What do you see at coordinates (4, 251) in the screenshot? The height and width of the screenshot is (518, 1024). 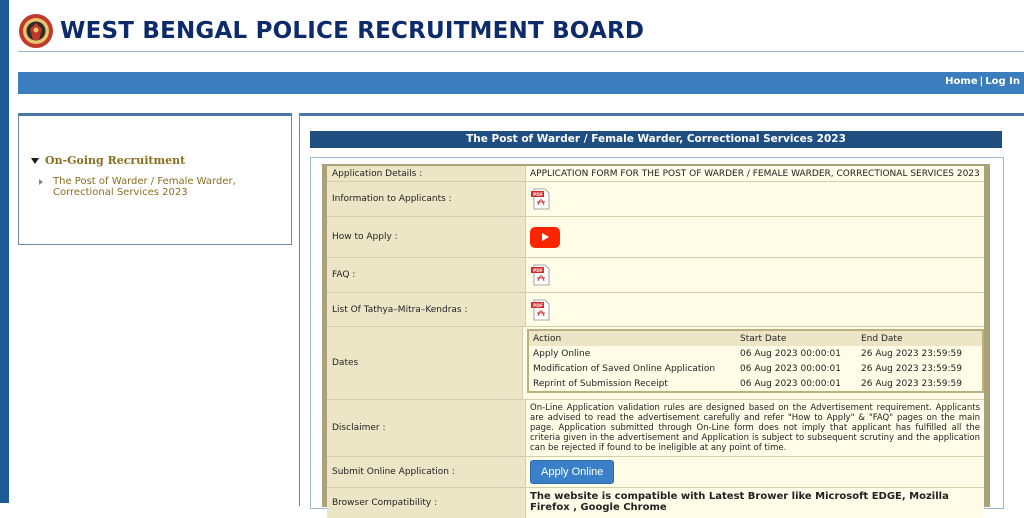 I see `left-accent-bar` at bounding box center [4, 251].